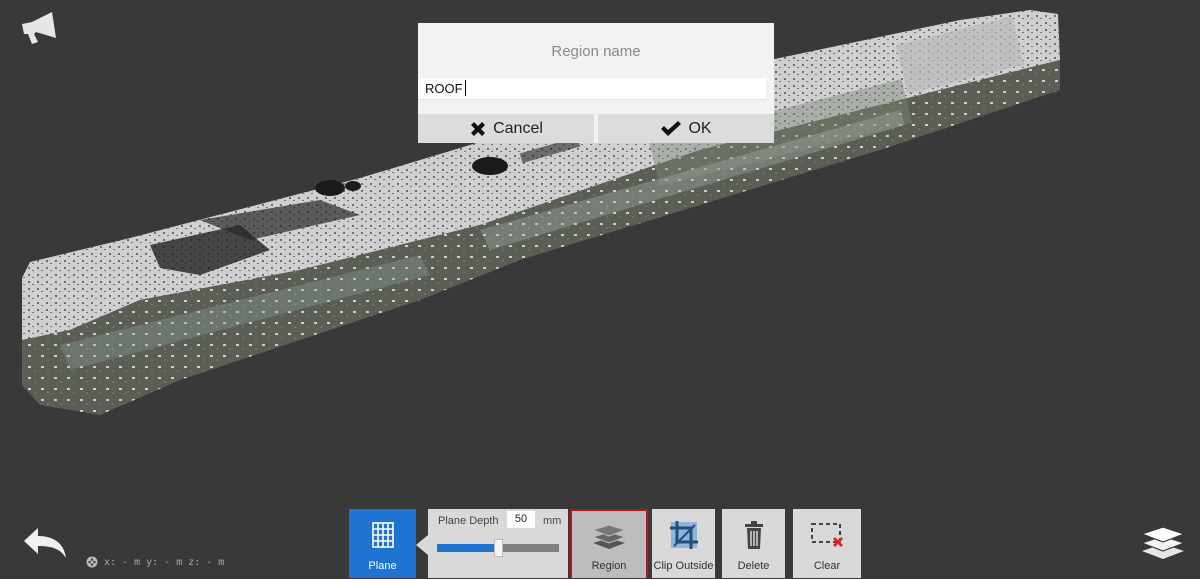 This screenshot has width=1200, height=579. I want to click on plane-tool-button: Plane, so click(382, 543).